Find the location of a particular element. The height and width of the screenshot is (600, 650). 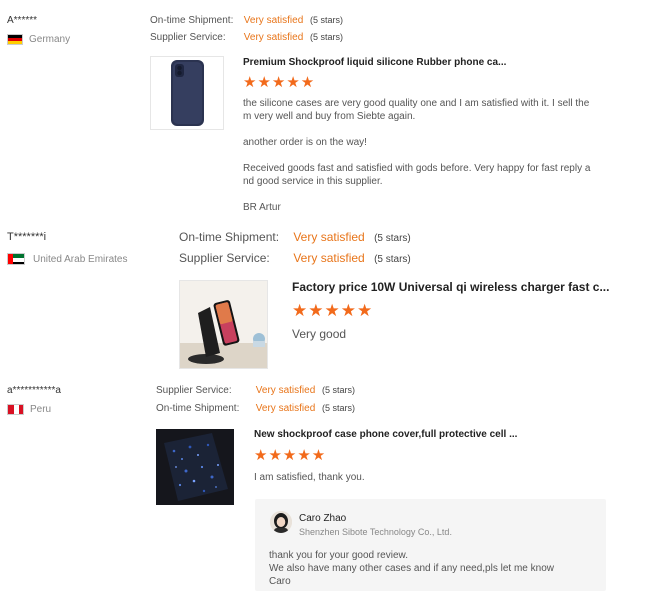

reviewer-name: a***********a is located at coordinates (34, 390).